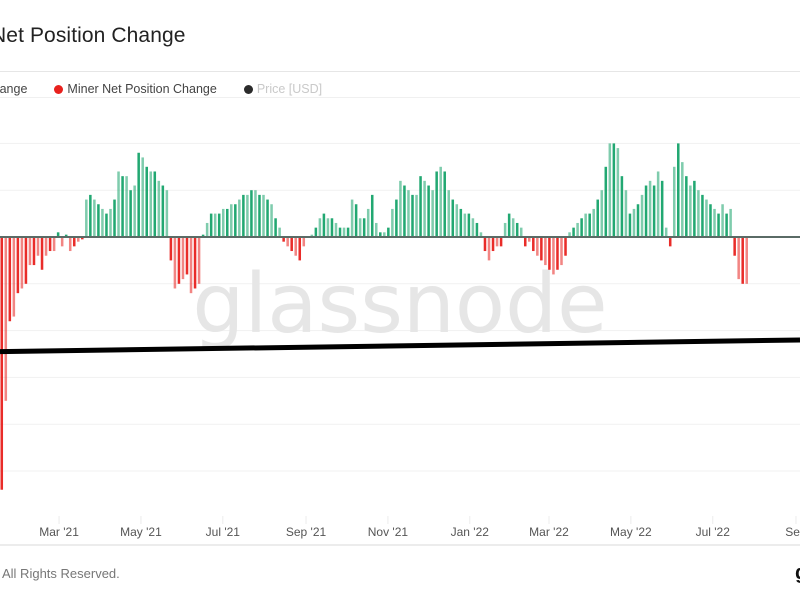  What do you see at coordinates (797, 573) in the screenshot?
I see `footer-logo-glyph: g` at bounding box center [797, 573].